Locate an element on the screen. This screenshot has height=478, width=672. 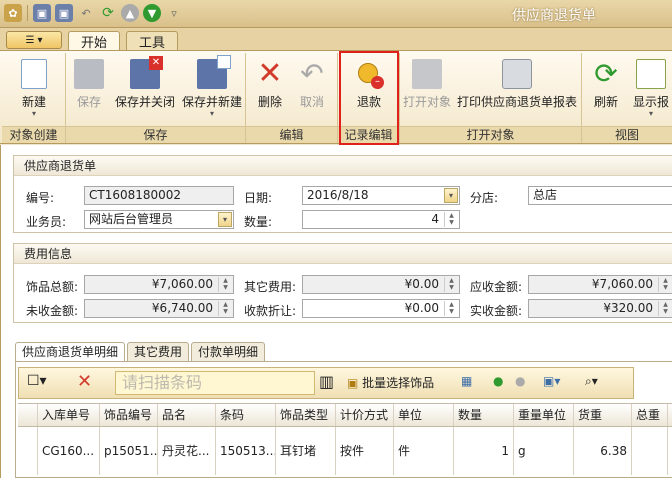
tab-home: 开始 is located at coordinates (94, 41).